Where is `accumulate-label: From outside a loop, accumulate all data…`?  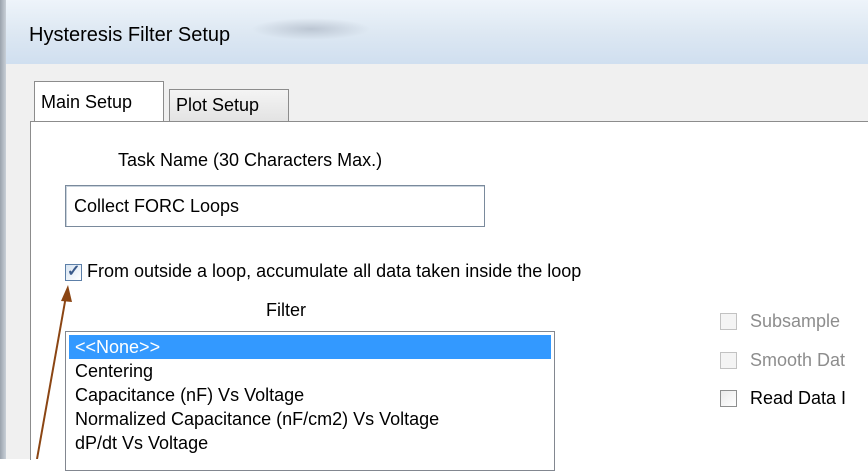
accumulate-label: From outside a loop, accumulate all data… is located at coordinates (334, 271).